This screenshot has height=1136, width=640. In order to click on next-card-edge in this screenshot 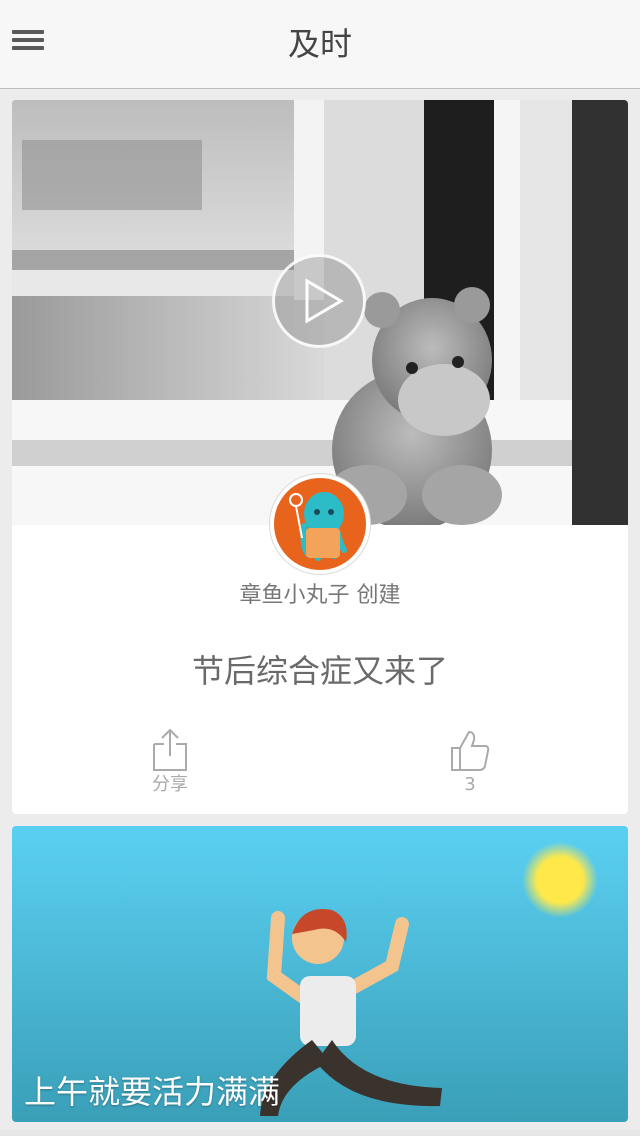, I will do `click(320, 1133)`.